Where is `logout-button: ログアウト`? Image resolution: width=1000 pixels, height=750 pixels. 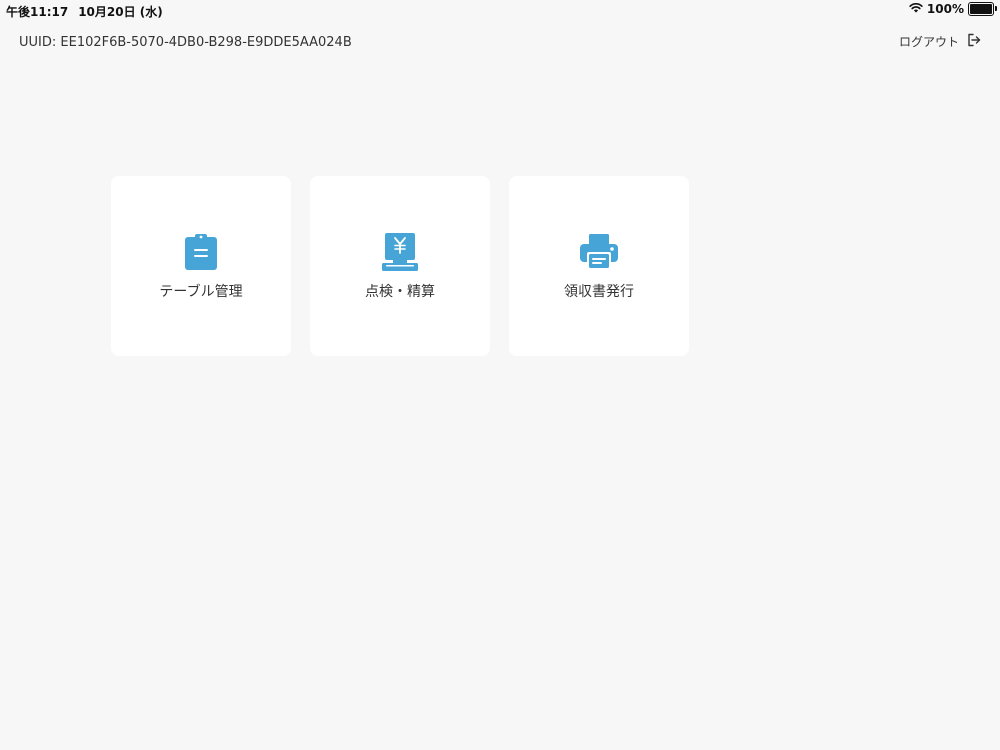 logout-button: ログアウト is located at coordinates (940, 41).